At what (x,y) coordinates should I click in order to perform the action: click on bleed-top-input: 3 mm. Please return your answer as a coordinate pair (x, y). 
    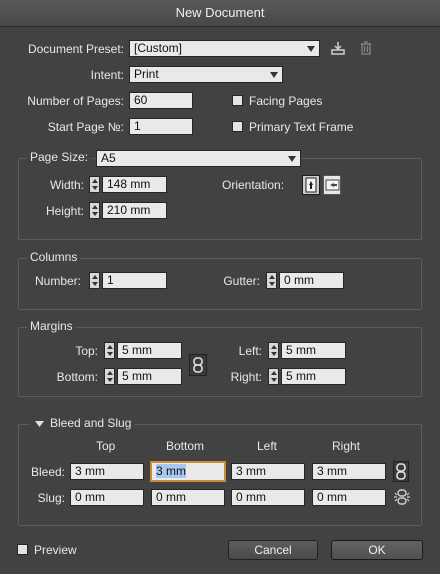
    Looking at the image, I should click on (107, 471).